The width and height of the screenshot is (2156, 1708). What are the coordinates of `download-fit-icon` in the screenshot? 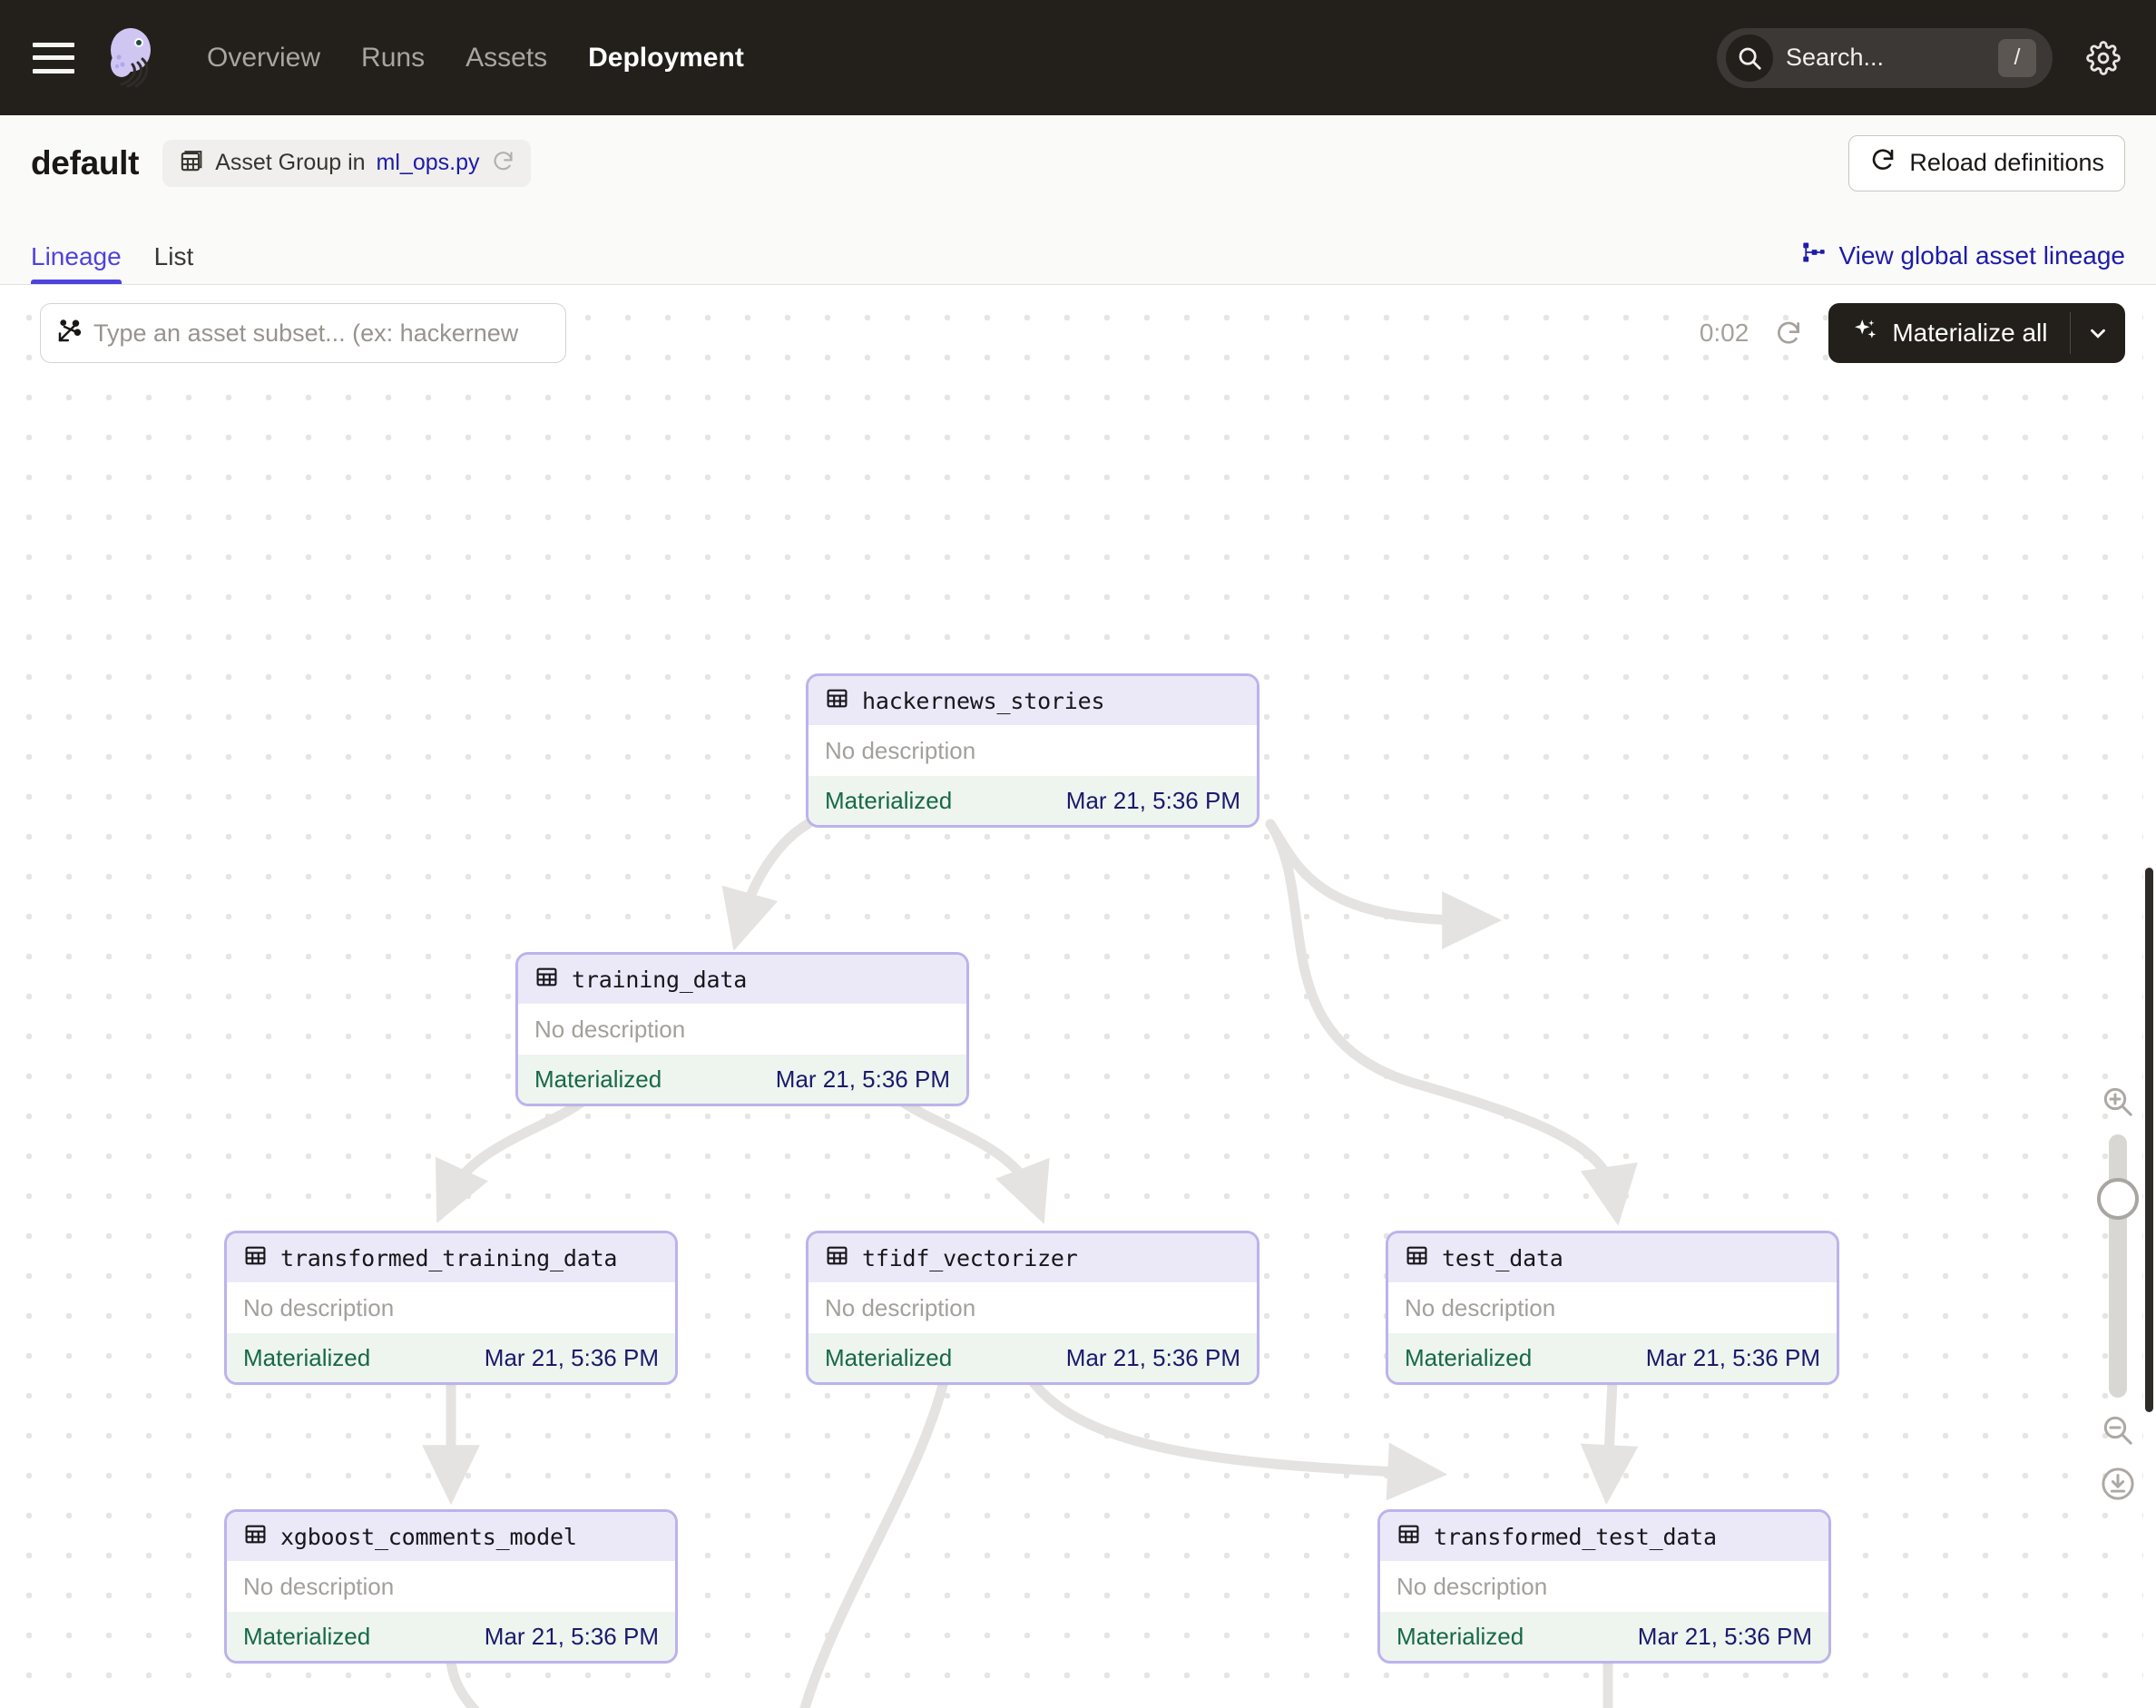 It's located at (2118, 1484).